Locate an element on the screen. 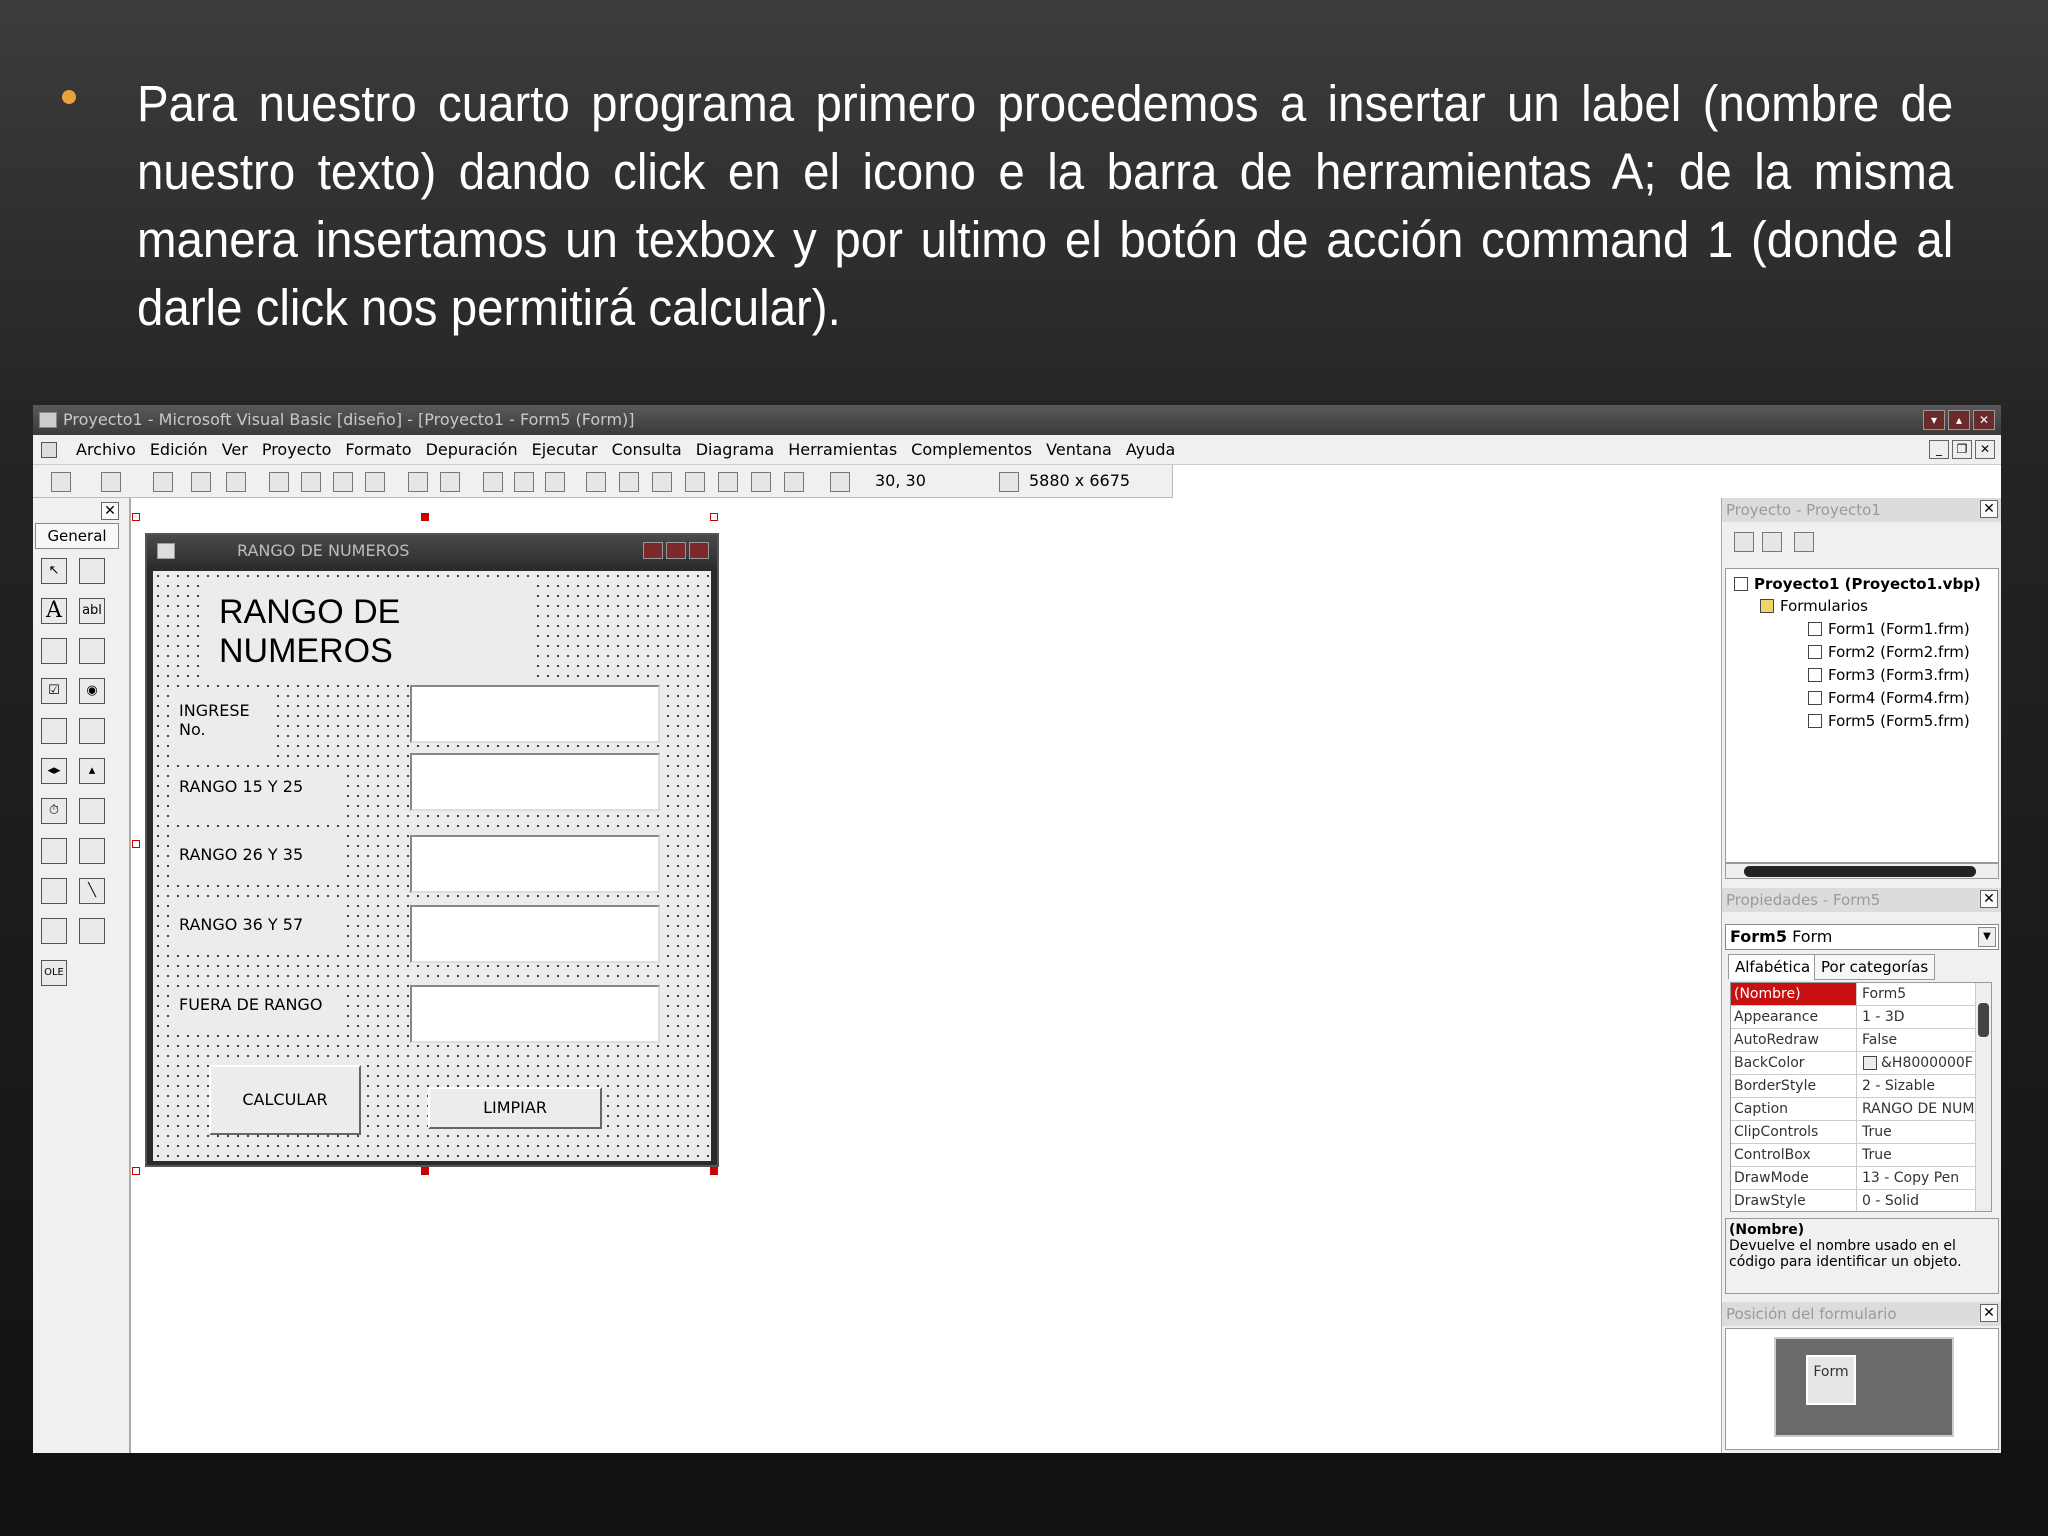 Image resolution: width=2048 pixels, height=1536 pixels. menu-diagrama: Diagrama is located at coordinates (735, 449).